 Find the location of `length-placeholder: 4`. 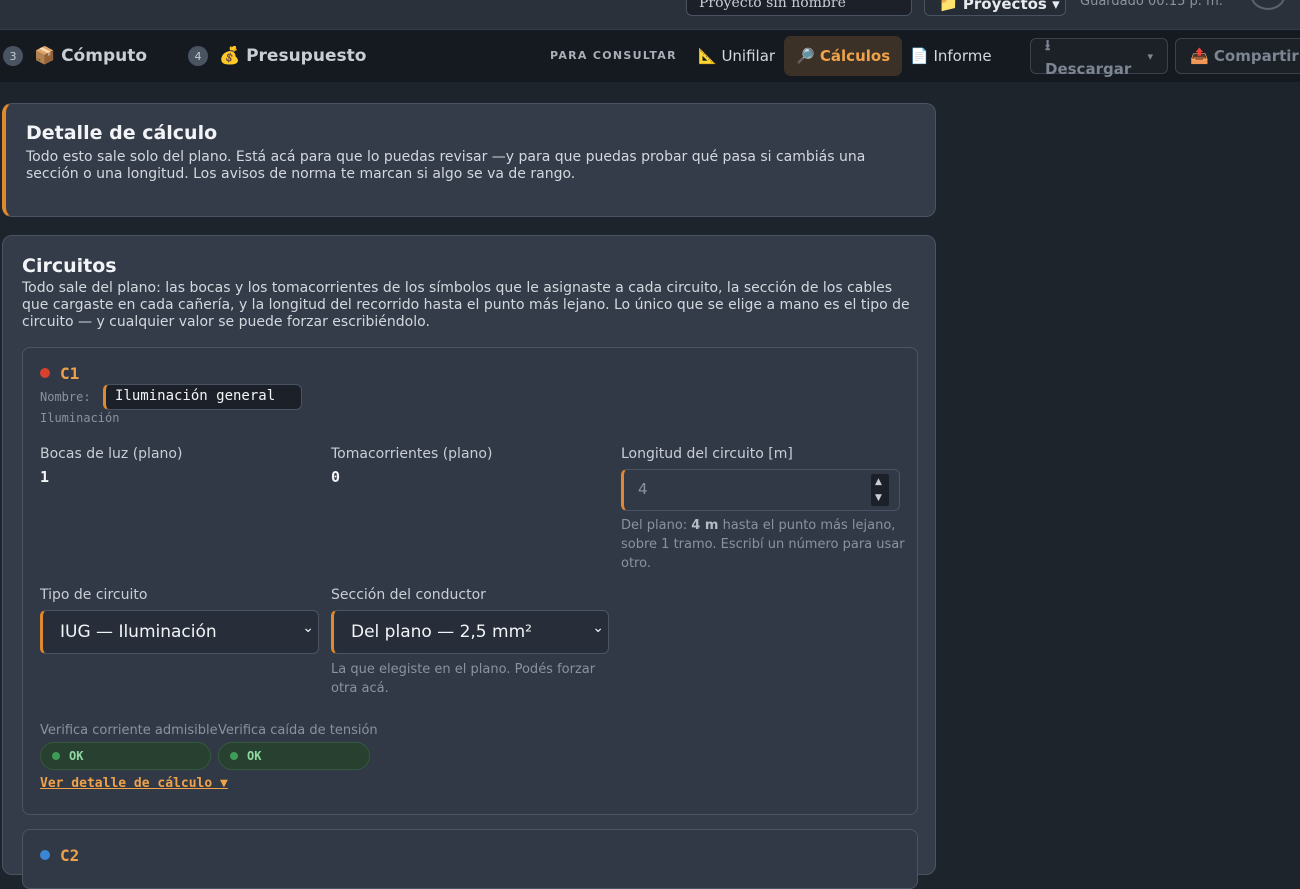

length-placeholder: 4 is located at coordinates (643, 489).